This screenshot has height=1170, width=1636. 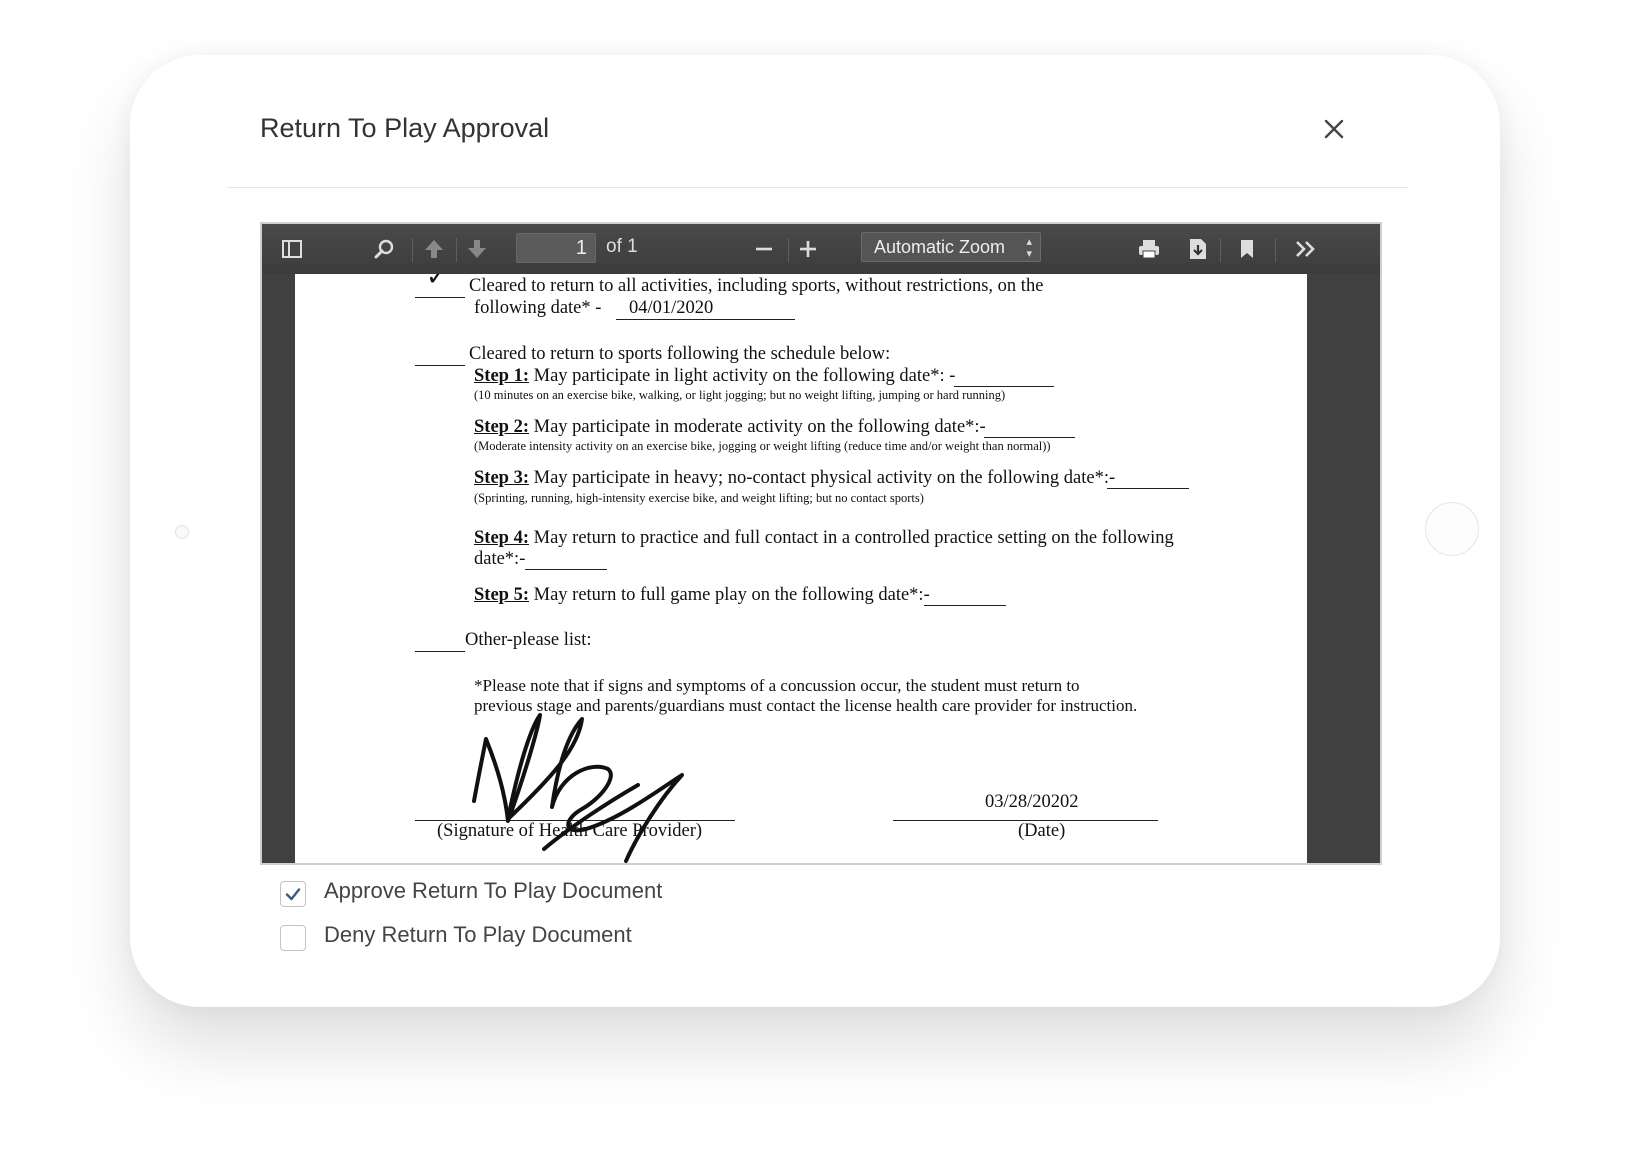 What do you see at coordinates (501, 376) in the screenshot?
I see `step1-label: Step 1:` at bounding box center [501, 376].